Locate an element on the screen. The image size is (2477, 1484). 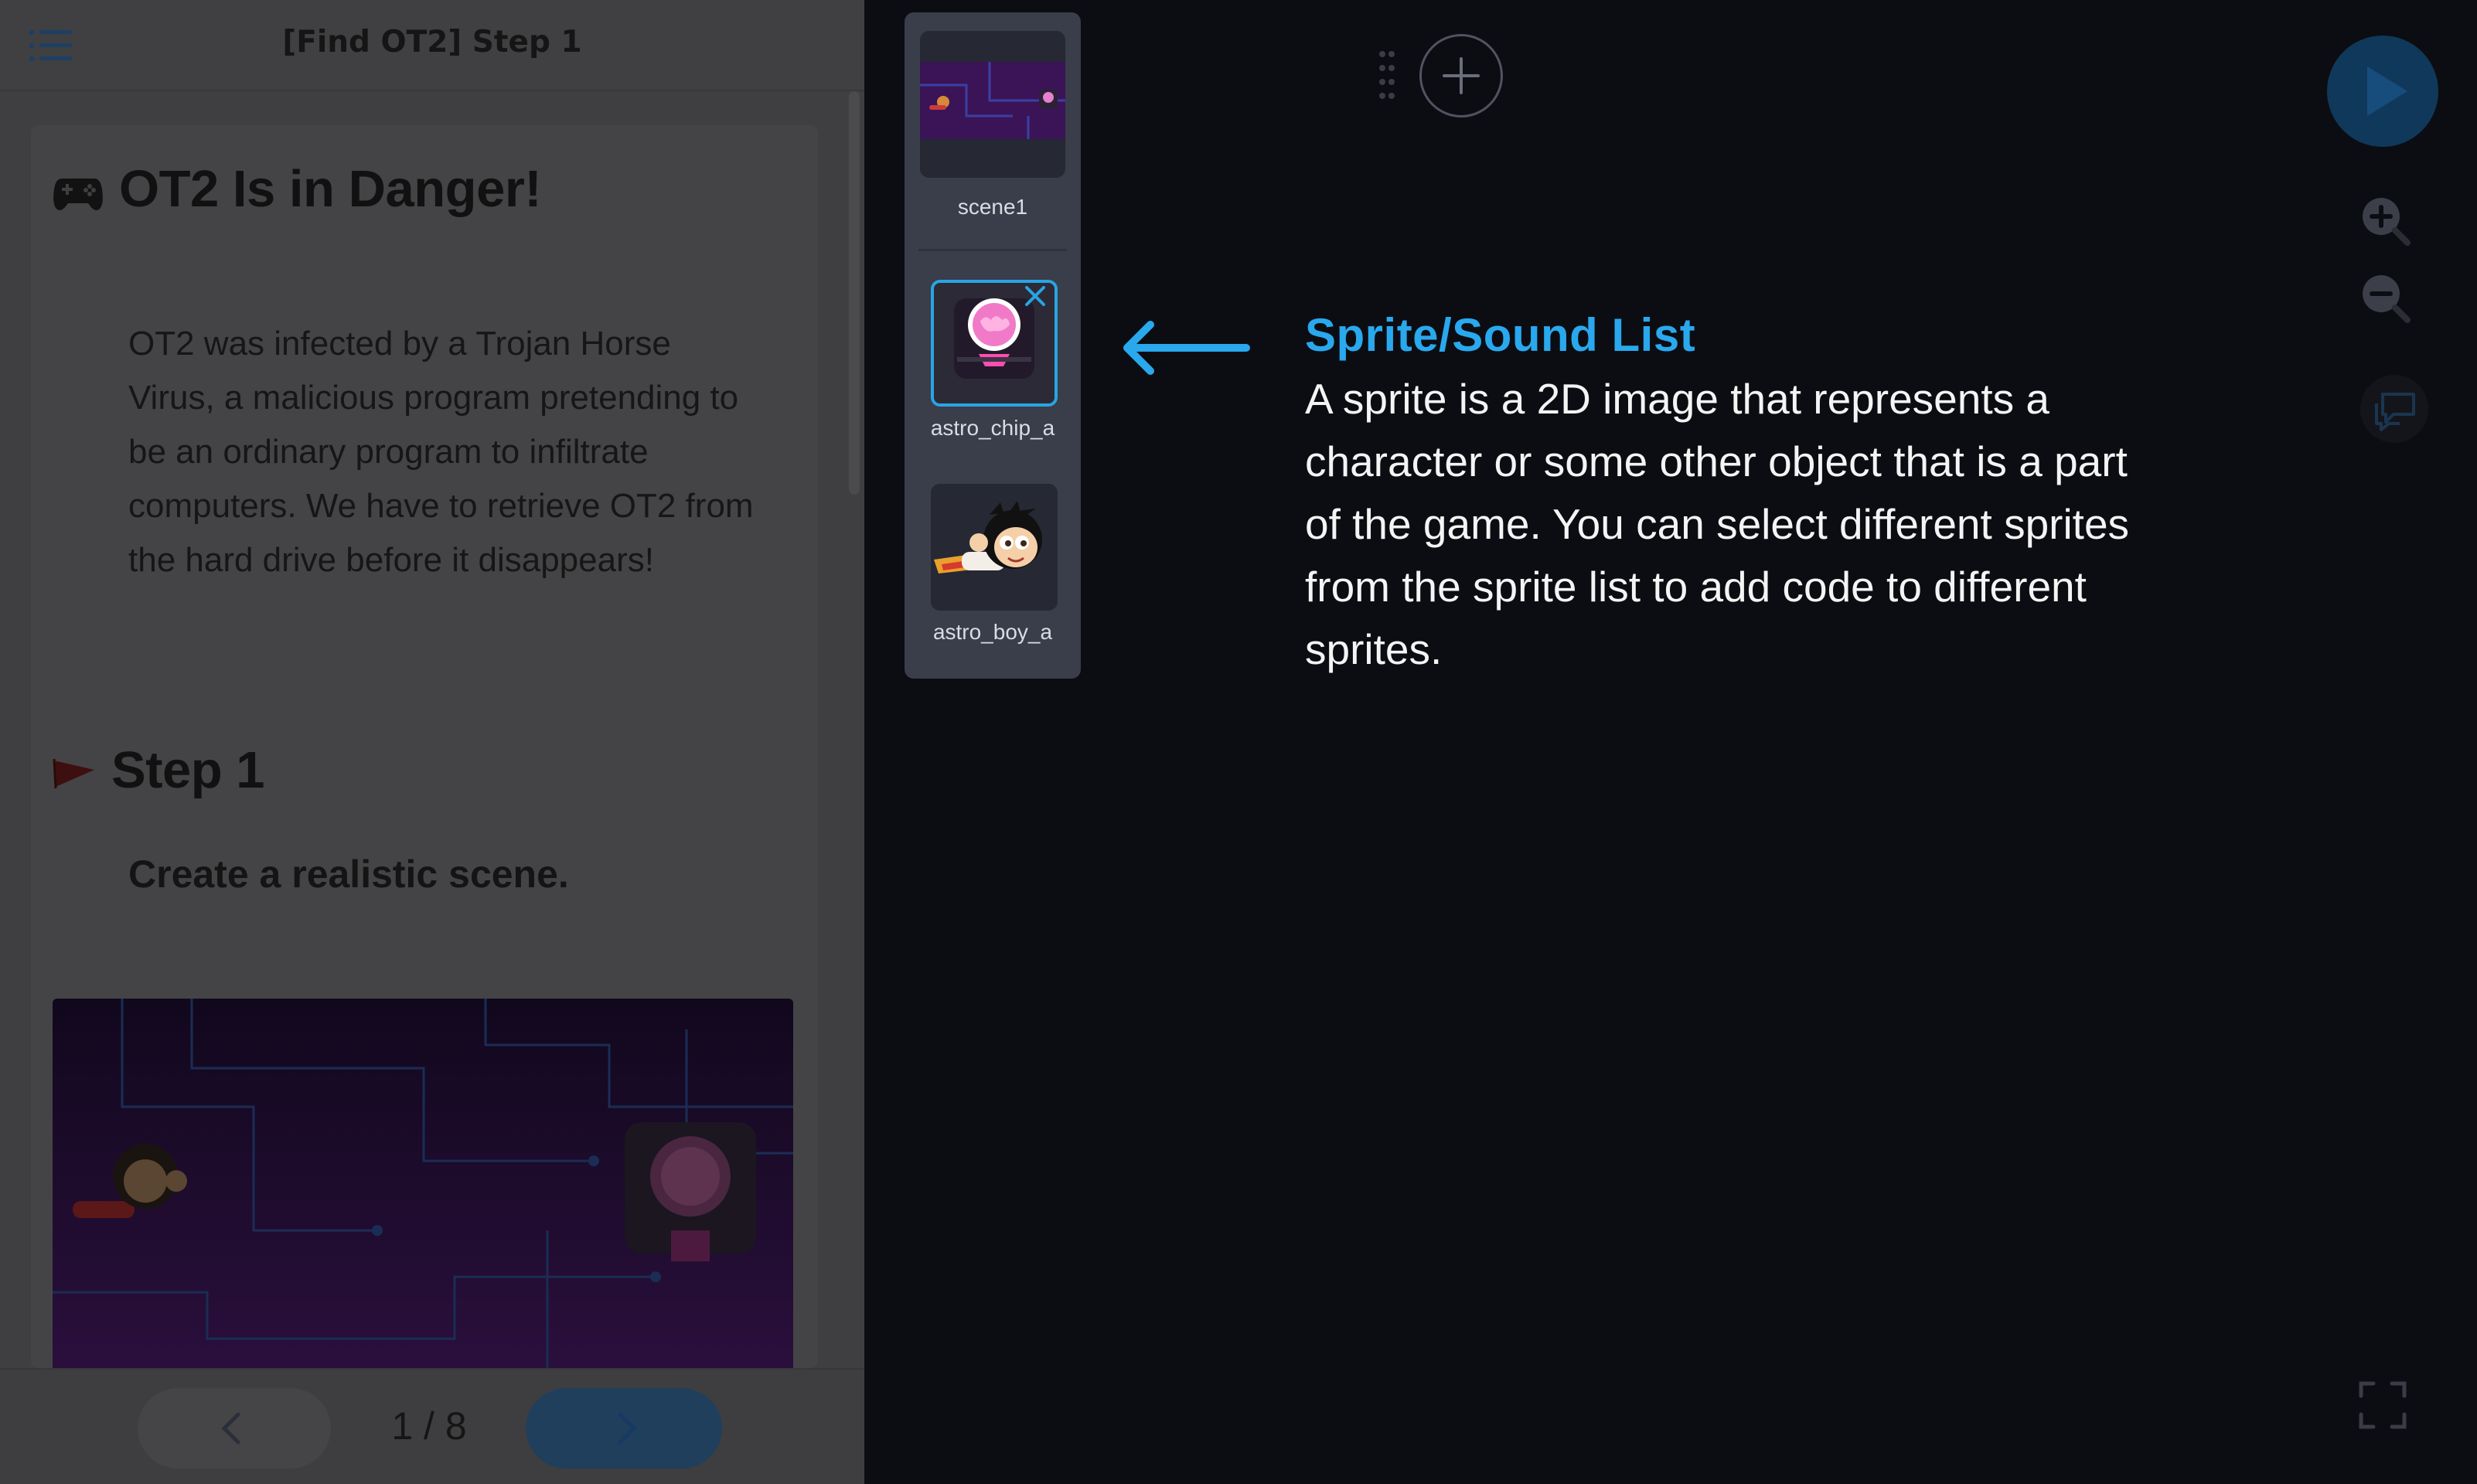
run-button is located at coordinates (2382, 91).